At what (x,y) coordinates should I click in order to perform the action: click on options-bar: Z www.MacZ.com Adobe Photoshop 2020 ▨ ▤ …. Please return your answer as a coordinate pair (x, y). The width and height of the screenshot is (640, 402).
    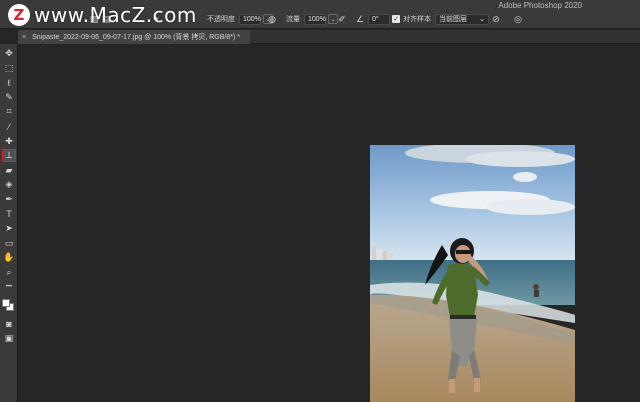
    Looking at the image, I should click on (320, 14).